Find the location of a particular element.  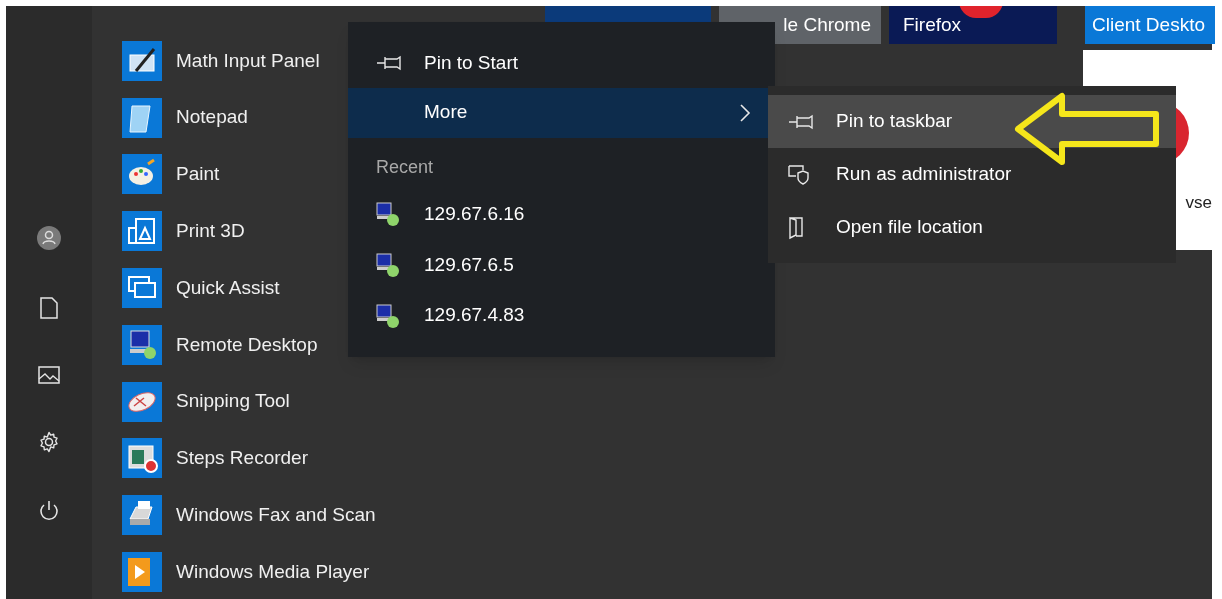

door-icon is located at coordinates (796, 227).